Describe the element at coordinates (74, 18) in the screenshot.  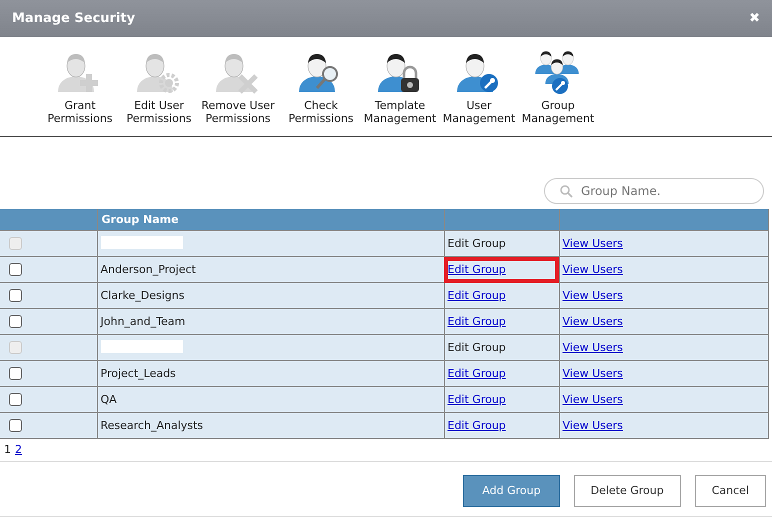
I see `window-title: Manage Security` at that location.